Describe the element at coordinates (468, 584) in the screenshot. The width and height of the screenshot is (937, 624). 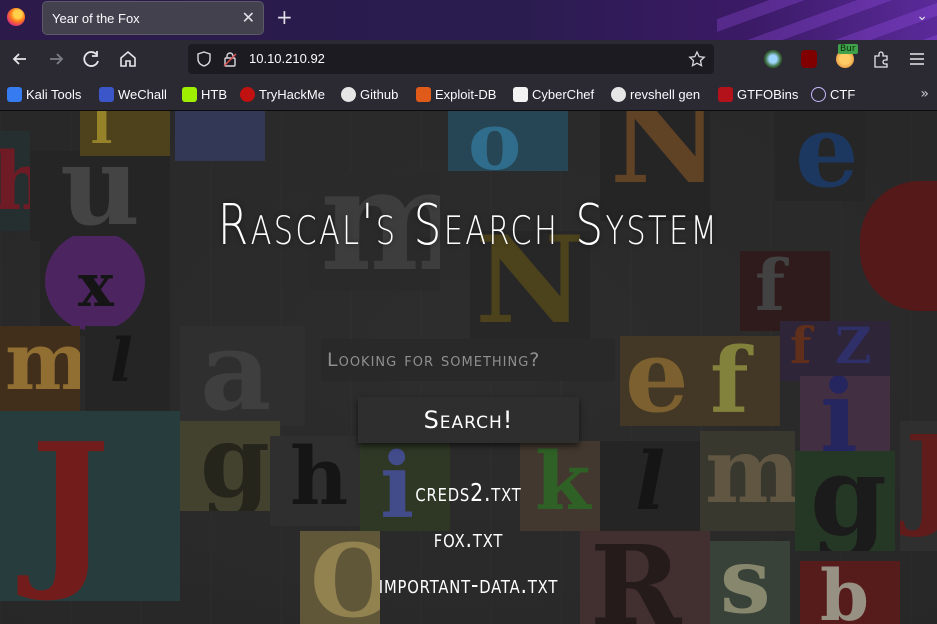
I see `result-item: important-data.txt` at that location.